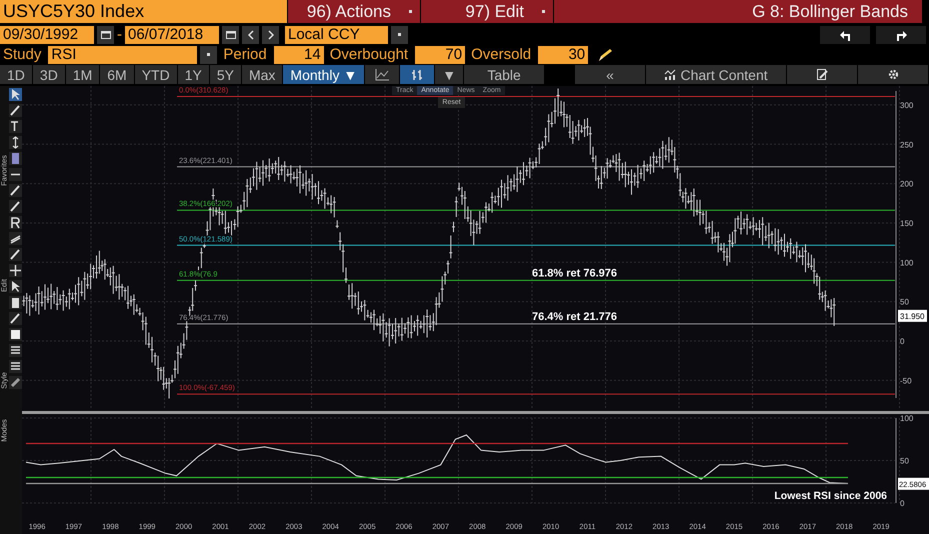  I want to click on line-chart-icon, so click(382, 74).